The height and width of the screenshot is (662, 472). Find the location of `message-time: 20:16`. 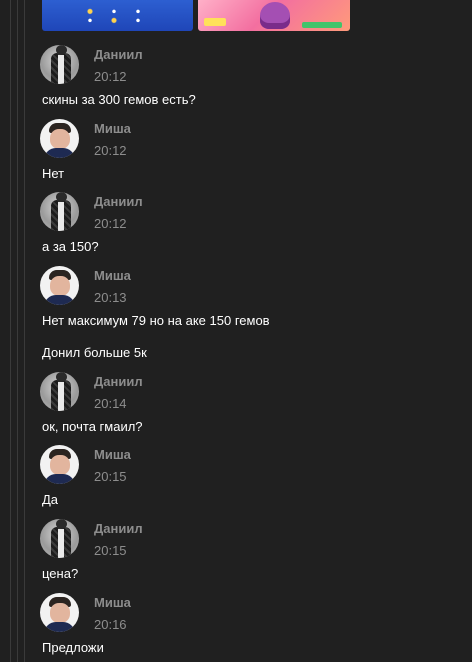

message-time: 20:16 is located at coordinates (110, 624).